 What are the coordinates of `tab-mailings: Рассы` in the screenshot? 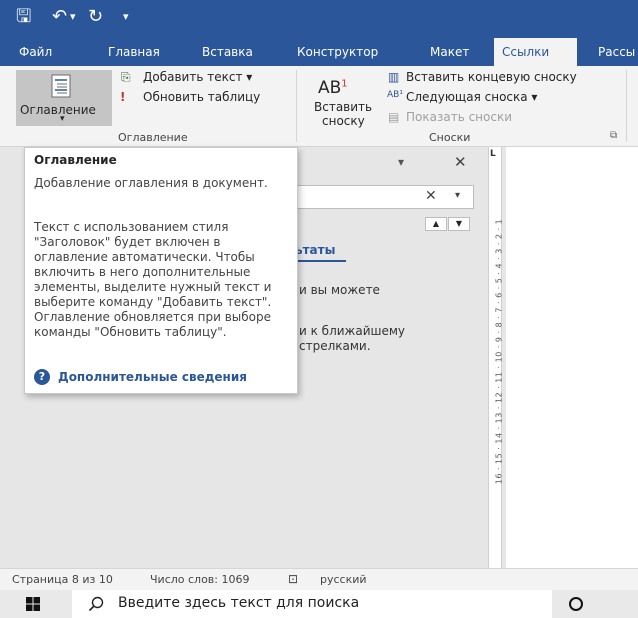 It's located at (616, 52).